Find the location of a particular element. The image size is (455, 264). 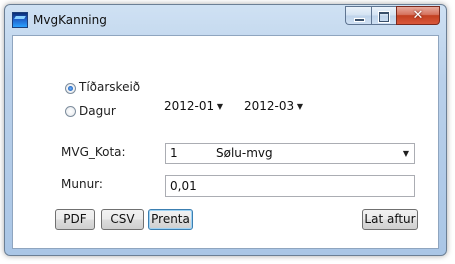

close-window-button: ✕ is located at coordinates (418, 15).